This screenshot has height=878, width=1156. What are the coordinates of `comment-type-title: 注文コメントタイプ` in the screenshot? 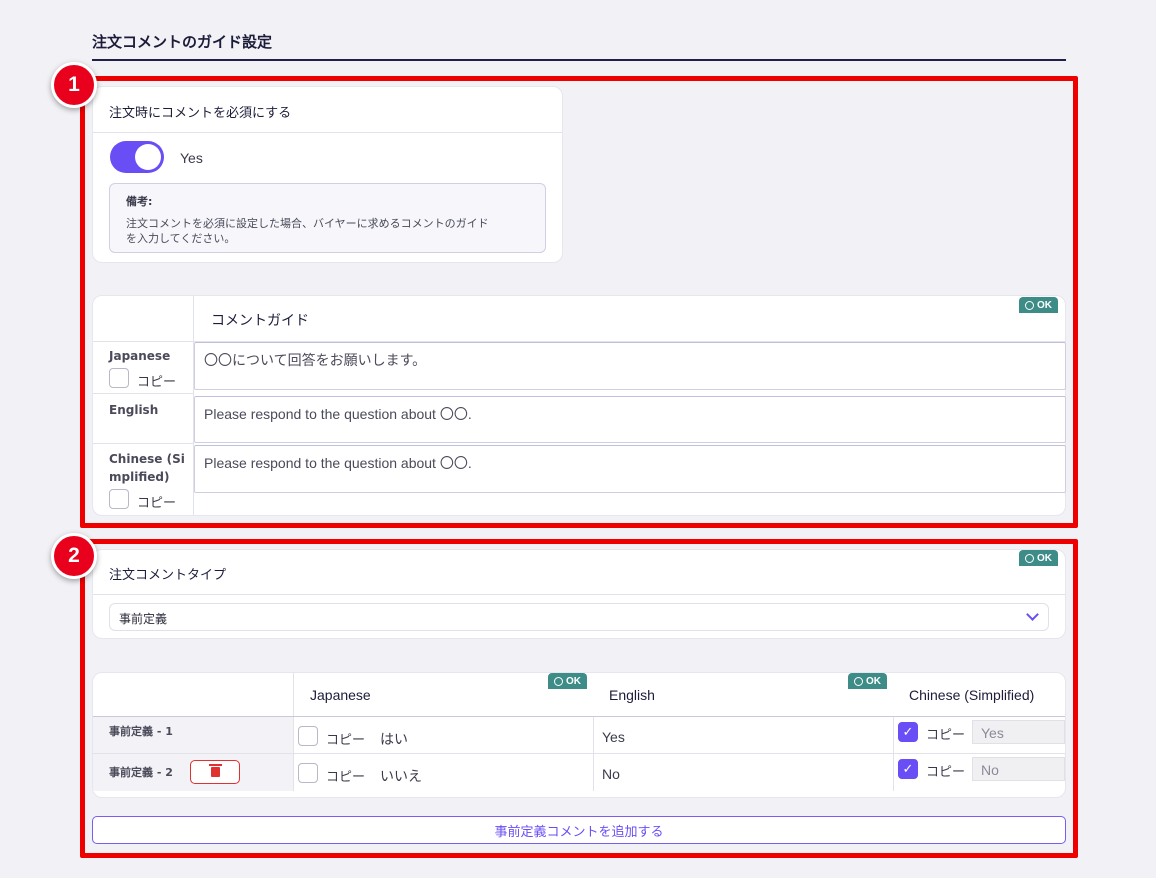 It's located at (168, 575).